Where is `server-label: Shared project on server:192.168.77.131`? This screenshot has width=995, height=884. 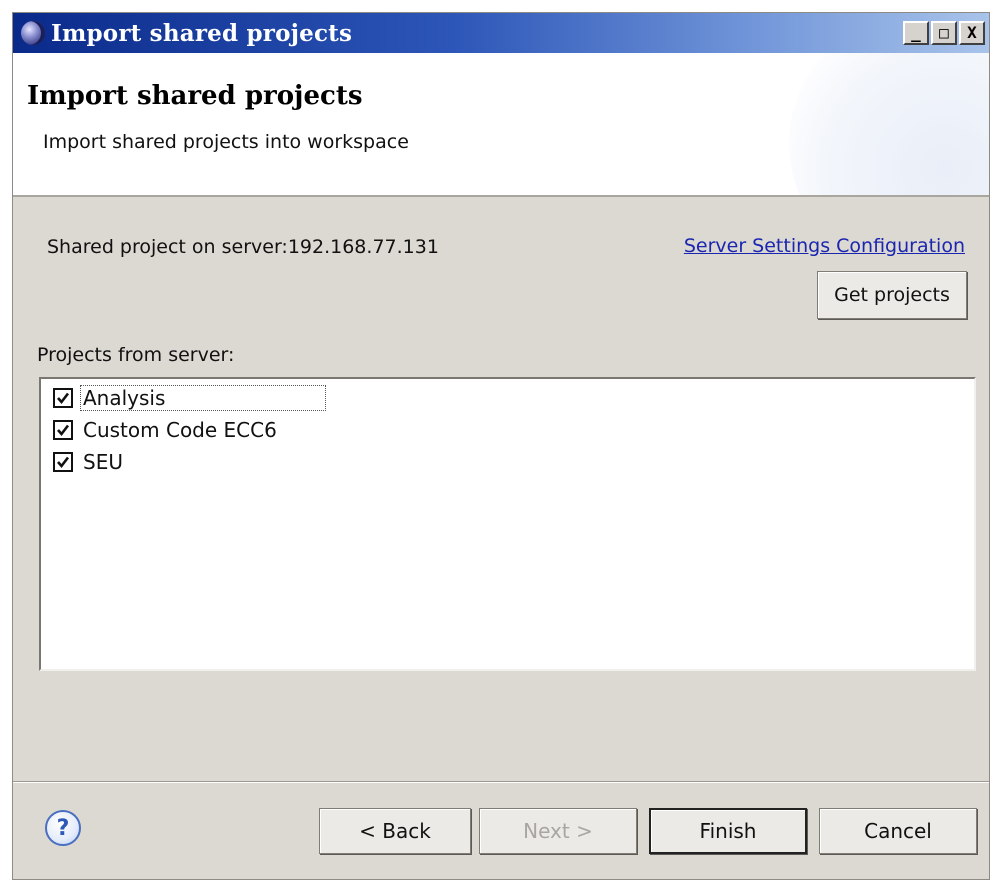
server-label: Shared project on server:192.168.77.131 is located at coordinates (243, 247).